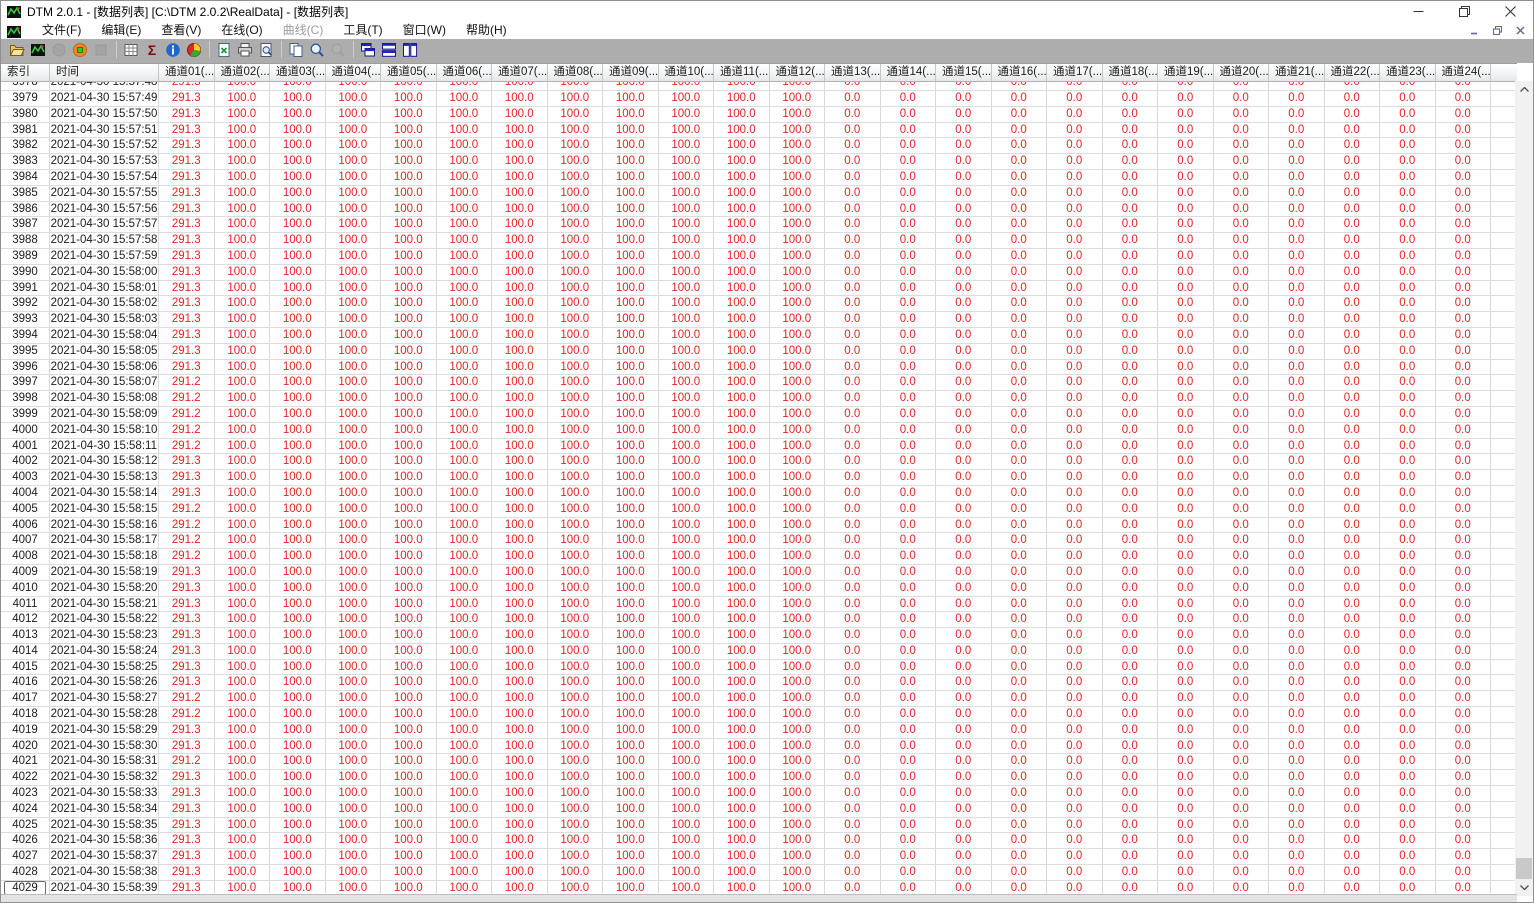  What do you see at coordinates (25, 746) in the screenshot?
I see `index-cell: 4020` at bounding box center [25, 746].